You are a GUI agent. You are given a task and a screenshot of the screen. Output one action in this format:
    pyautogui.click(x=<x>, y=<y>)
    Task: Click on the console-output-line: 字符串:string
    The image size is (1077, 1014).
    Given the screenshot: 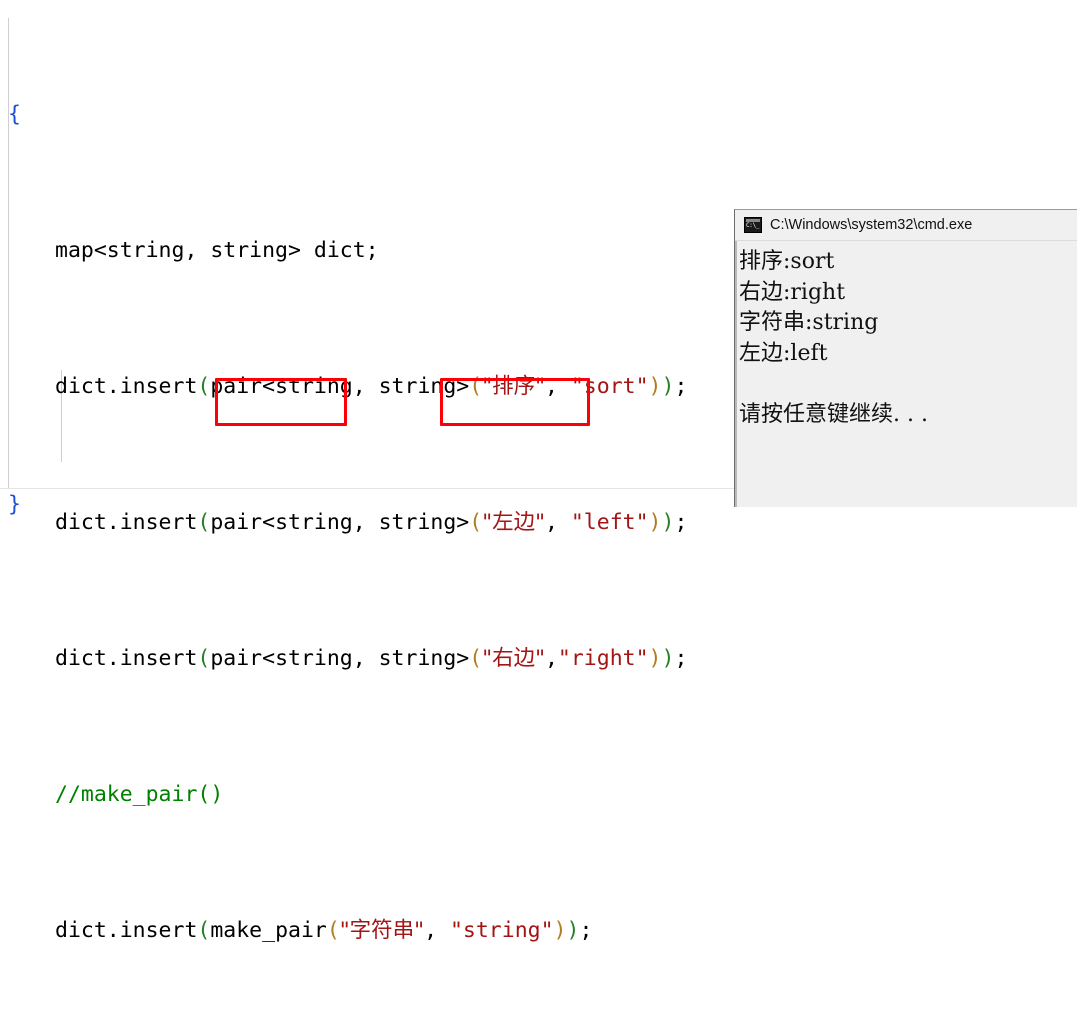 What is the action you would take?
    pyautogui.click(x=809, y=322)
    